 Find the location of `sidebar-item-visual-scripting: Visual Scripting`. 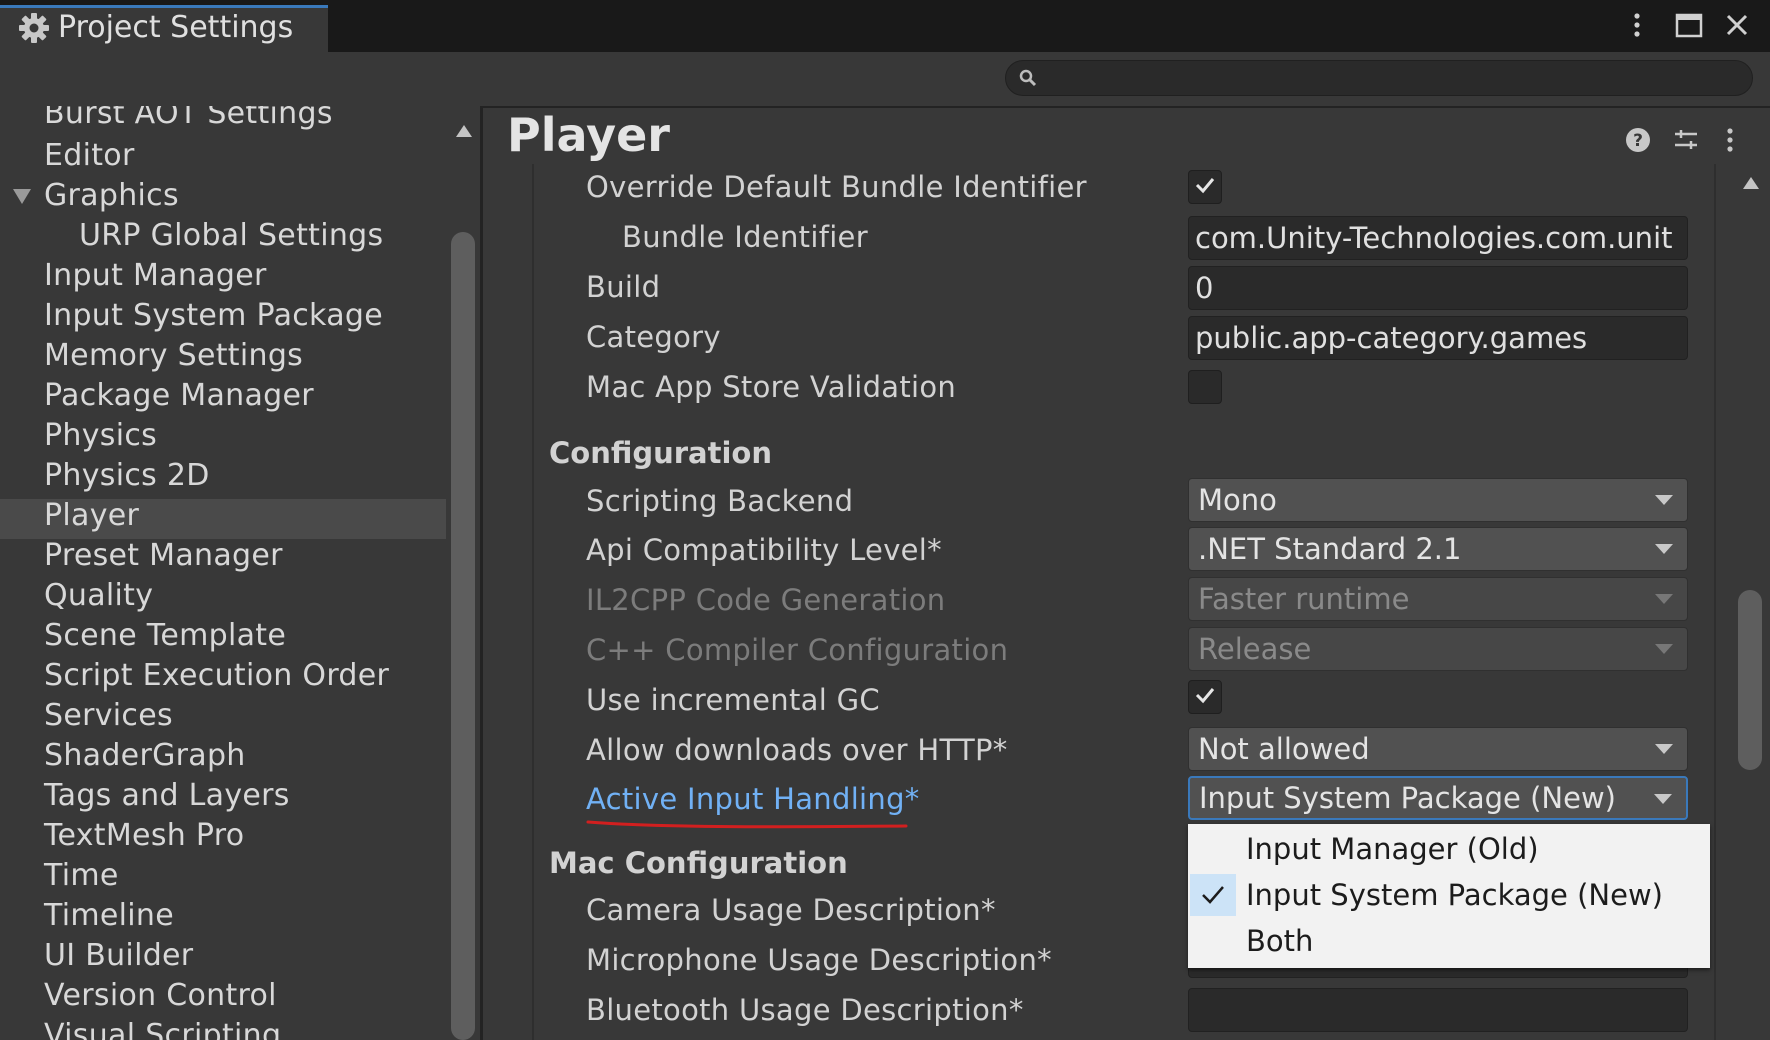

sidebar-item-visual-scripting: Visual Scripting is located at coordinates (162, 1029).